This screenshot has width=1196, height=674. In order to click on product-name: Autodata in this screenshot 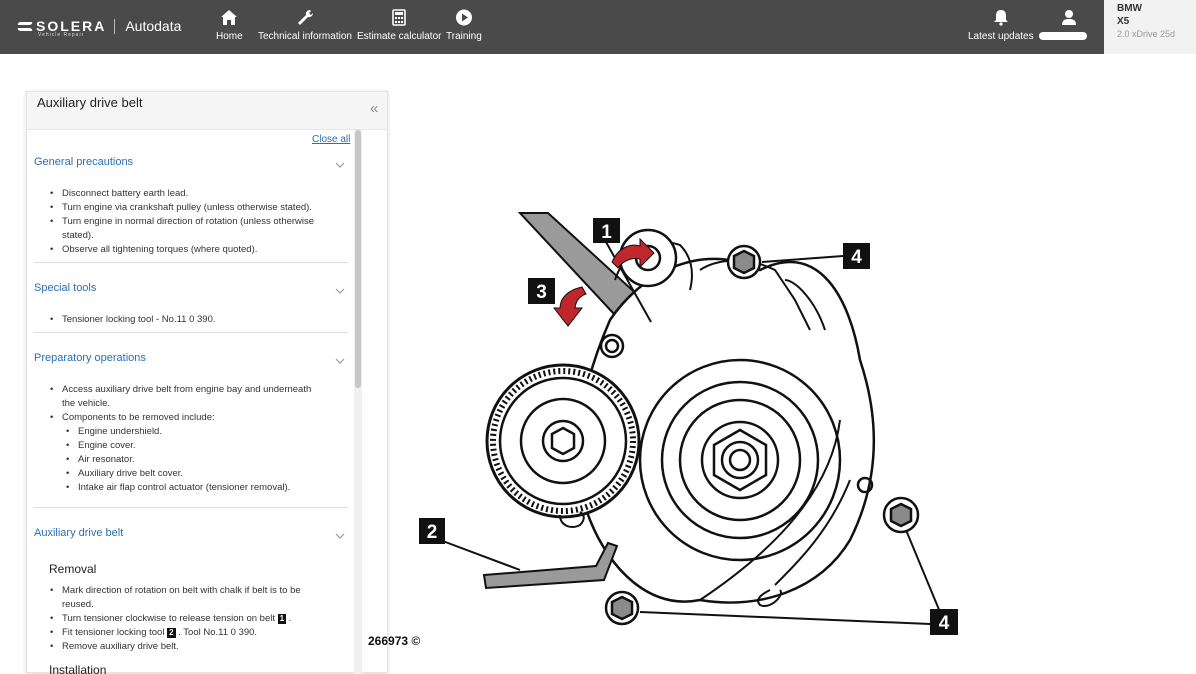, I will do `click(153, 26)`.